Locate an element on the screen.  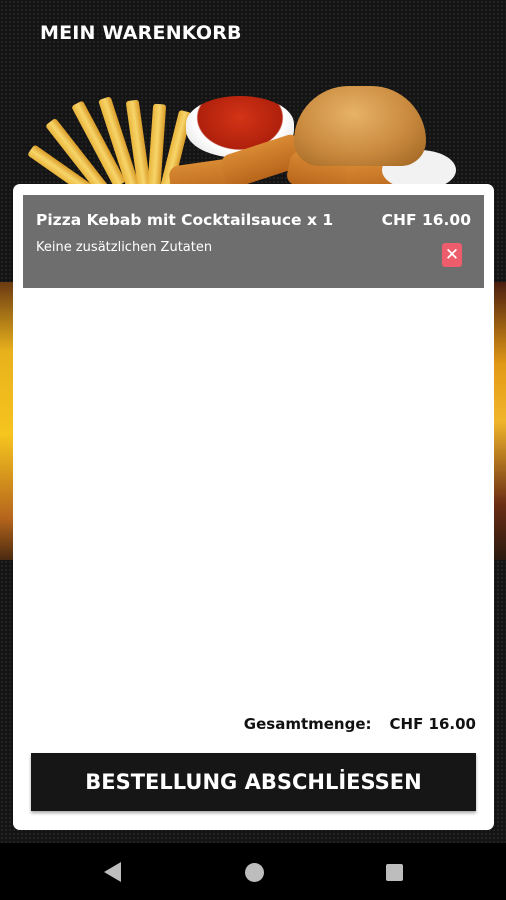
remove-item-button: ✕ is located at coordinates (452, 255).